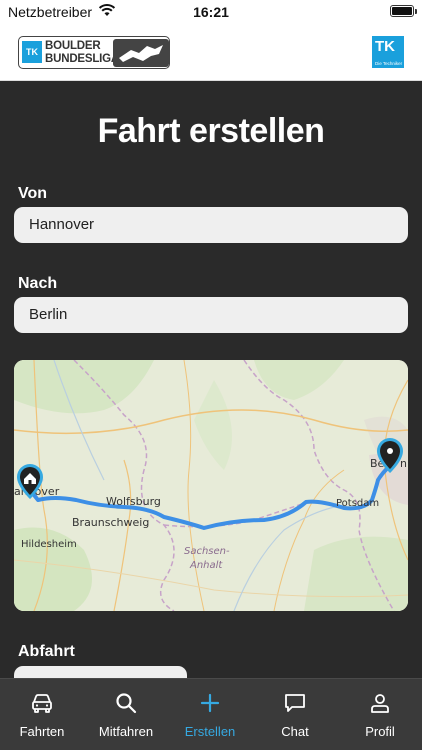 The width and height of the screenshot is (422, 750). Describe the element at coordinates (211, 131) in the screenshot. I see `page-title: Fahrt erstellen` at that location.